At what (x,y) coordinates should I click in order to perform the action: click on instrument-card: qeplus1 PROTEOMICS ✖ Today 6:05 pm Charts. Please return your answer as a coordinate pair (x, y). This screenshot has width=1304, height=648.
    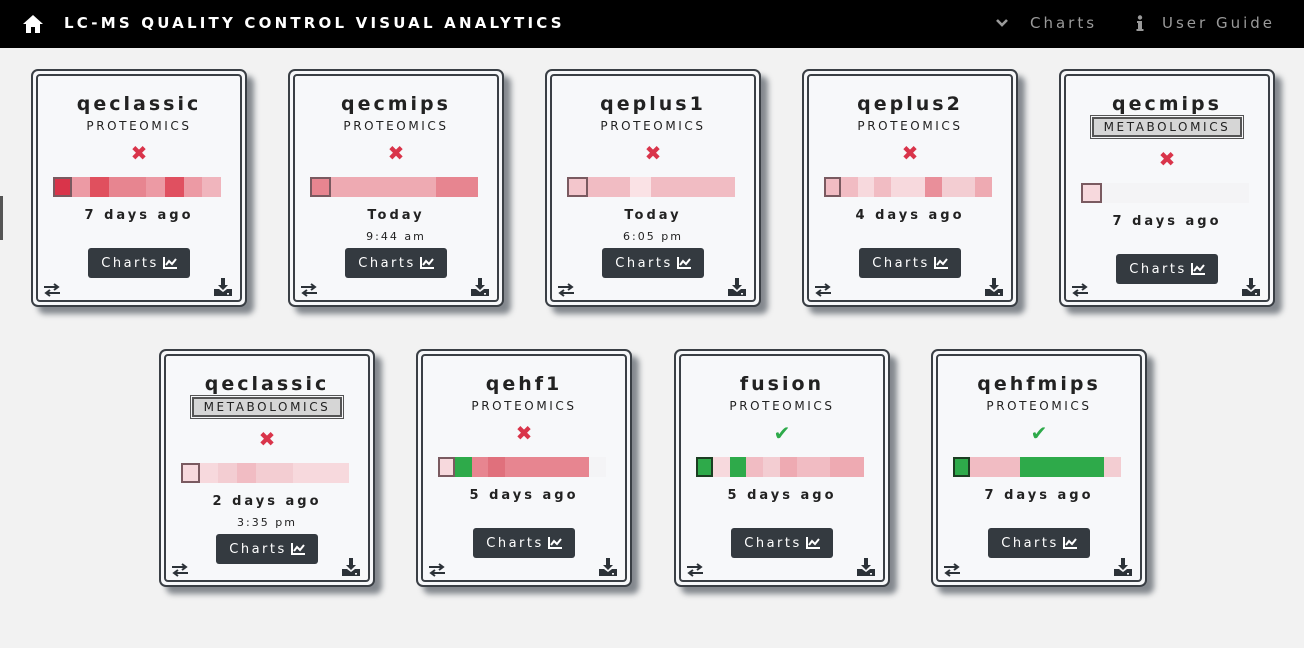
    Looking at the image, I should click on (653, 188).